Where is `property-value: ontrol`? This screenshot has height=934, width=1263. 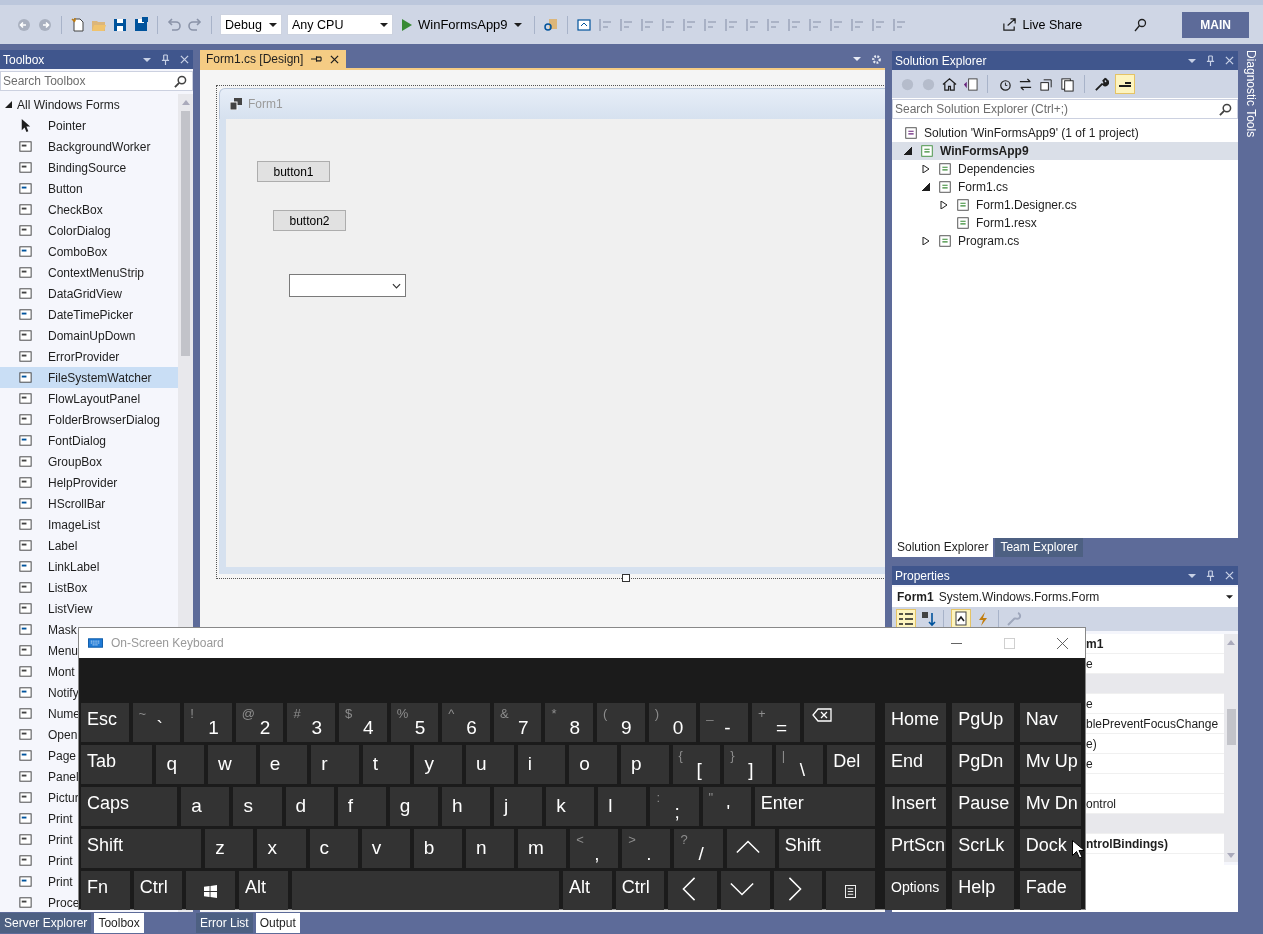 property-value: ontrol is located at coordinates (1101, 803).